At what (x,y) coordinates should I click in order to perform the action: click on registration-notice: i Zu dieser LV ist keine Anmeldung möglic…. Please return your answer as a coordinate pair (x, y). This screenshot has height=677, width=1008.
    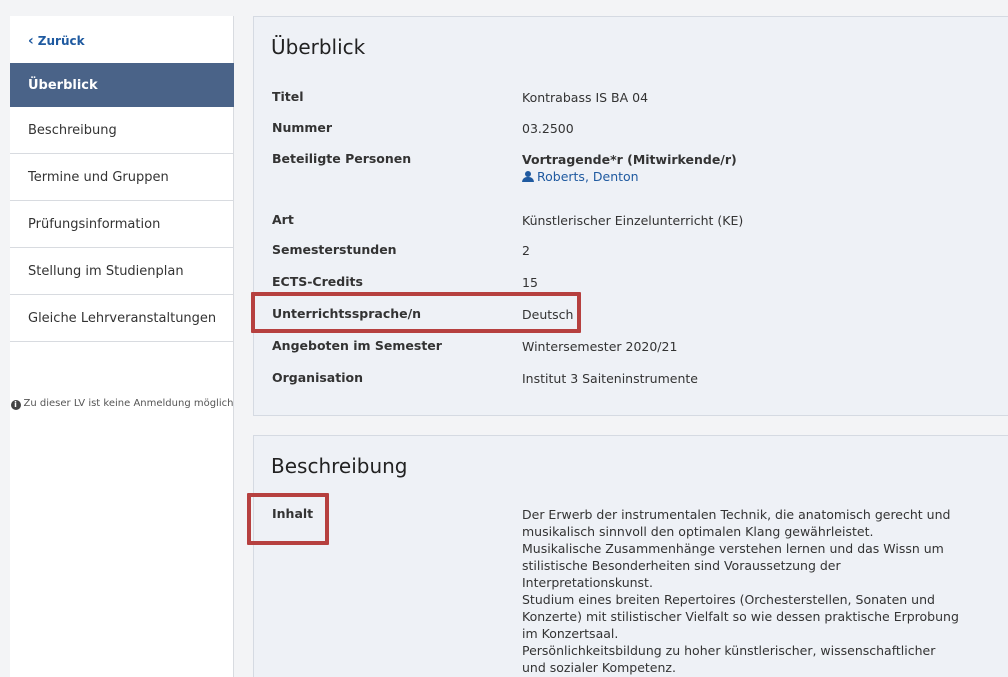
    Looking at the image, I should click on (122, 404).